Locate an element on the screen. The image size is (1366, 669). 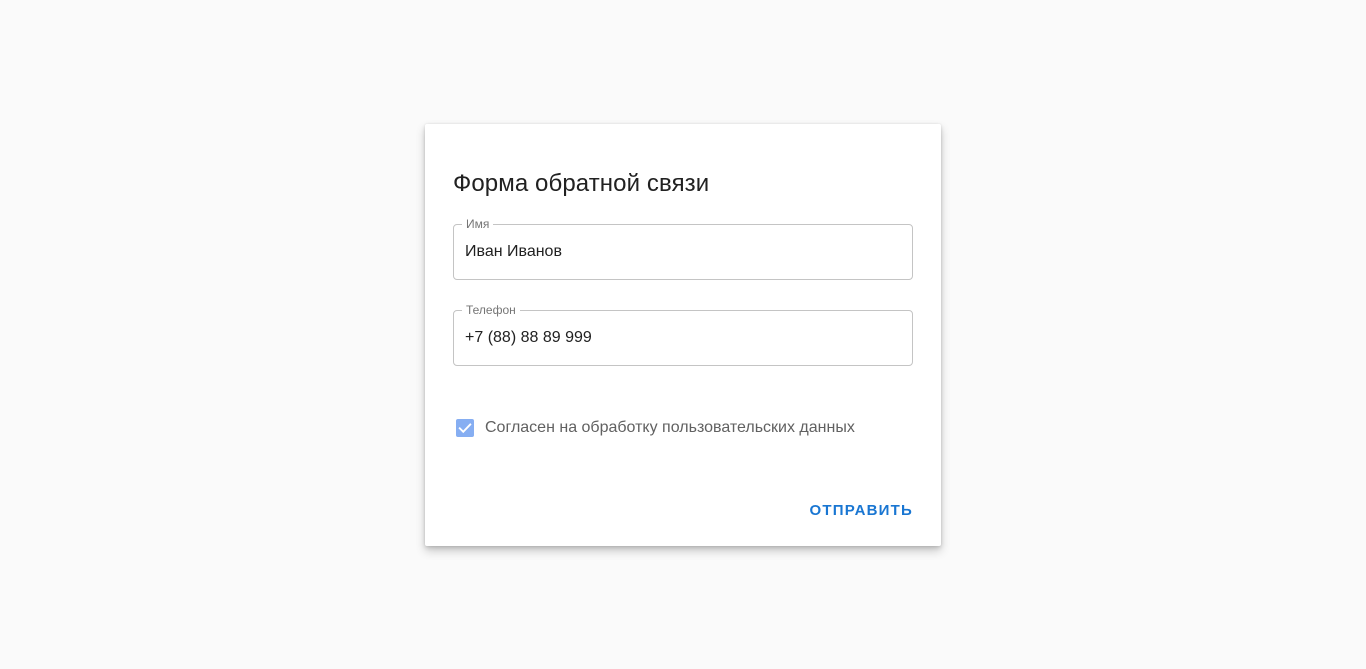
name-input is located at coordinates (683, 252).